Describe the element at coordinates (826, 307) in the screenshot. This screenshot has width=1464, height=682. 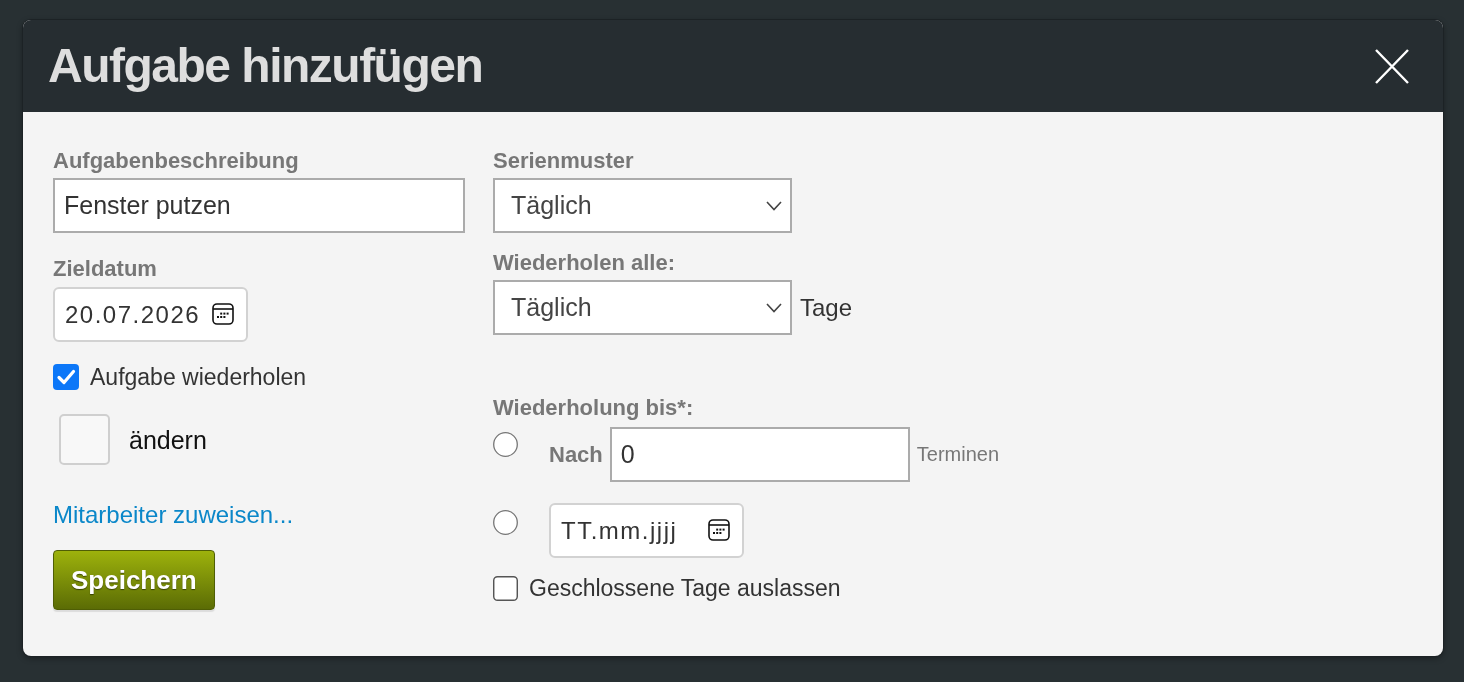
I see `unit-label: Tage` at that location.